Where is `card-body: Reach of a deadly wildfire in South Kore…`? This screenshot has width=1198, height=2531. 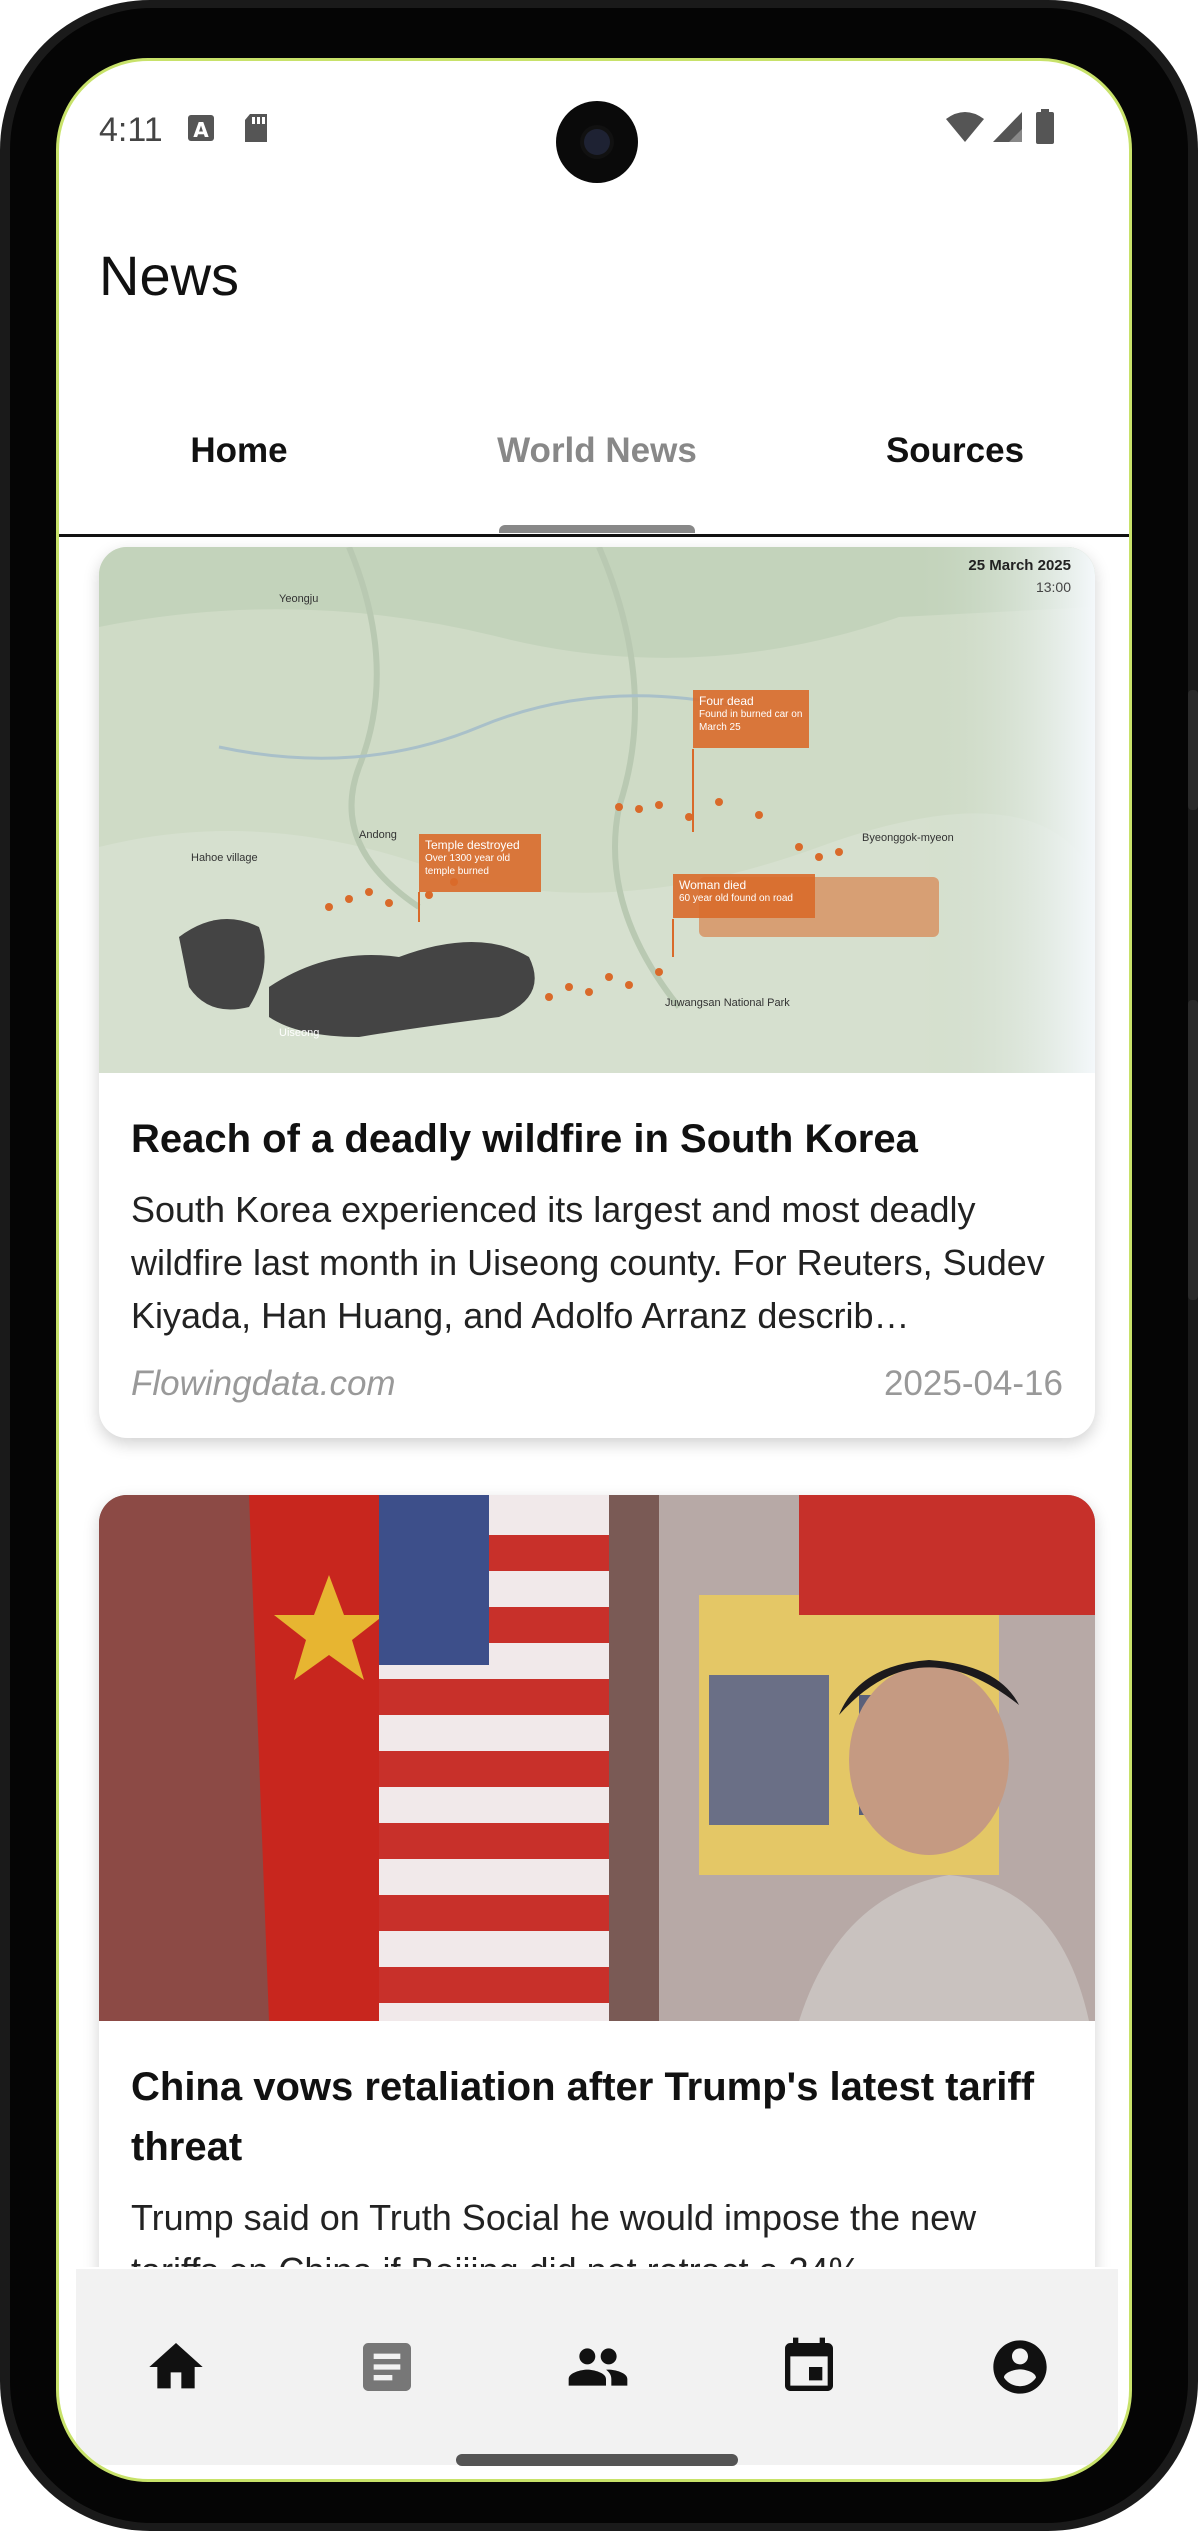 card-body: Reach of a deadly wildfire in South Kore… is located at coordinates (597, 1255).